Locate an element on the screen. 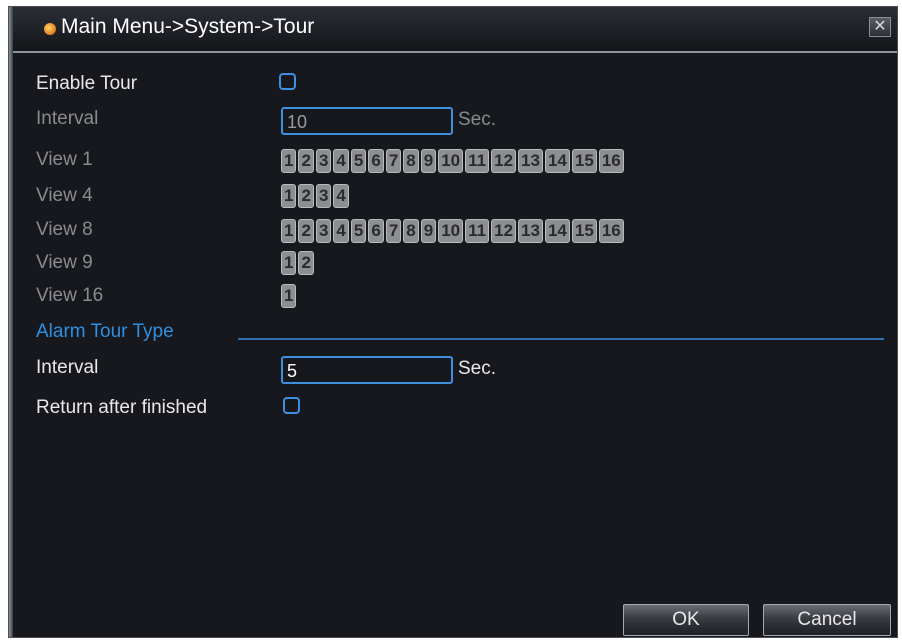 Image resolution: width=902 pixels, height=641 pixels. view-8-channels: 1 2 3 4 5 6 7 8 9 10 11 12 13 14 15 16 is located at coordinates (452, 231).